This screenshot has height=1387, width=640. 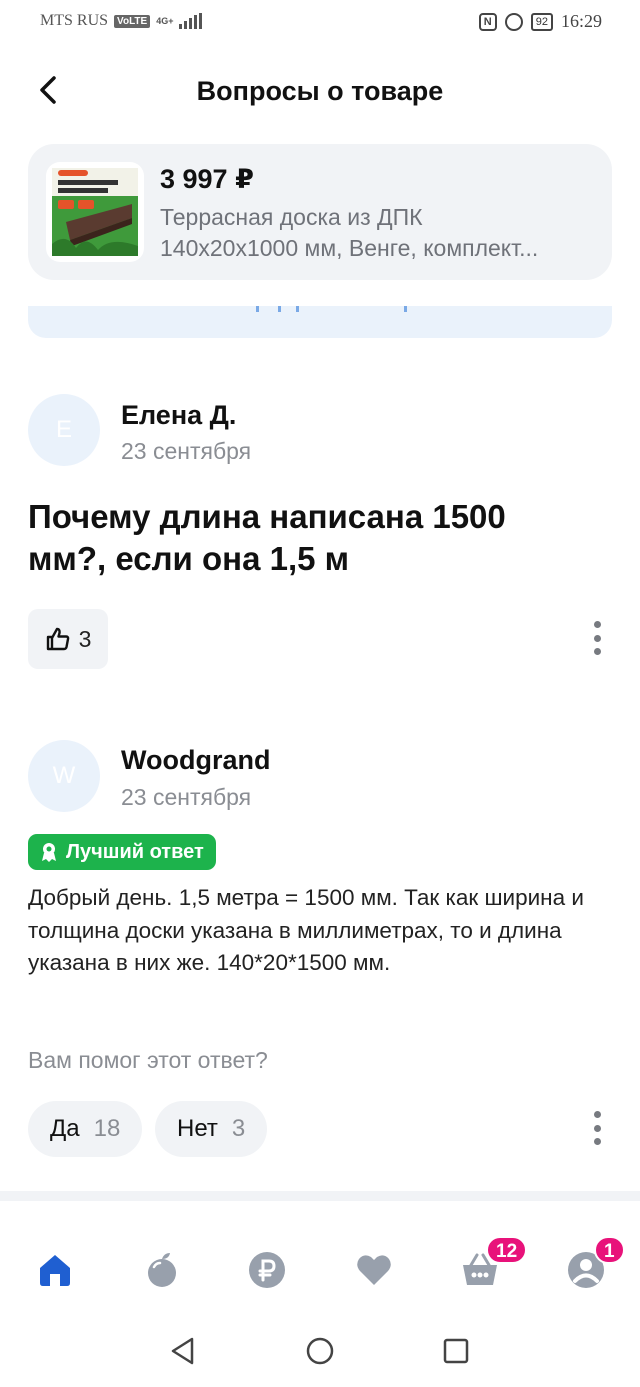 I want to click on best-answer-badge: Лучший ответ, so click(x=122, y=852).